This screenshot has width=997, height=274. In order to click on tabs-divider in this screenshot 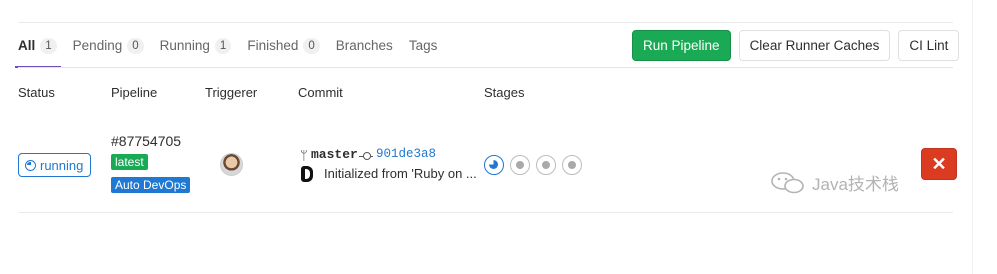, I will do `click(485, 67)`.